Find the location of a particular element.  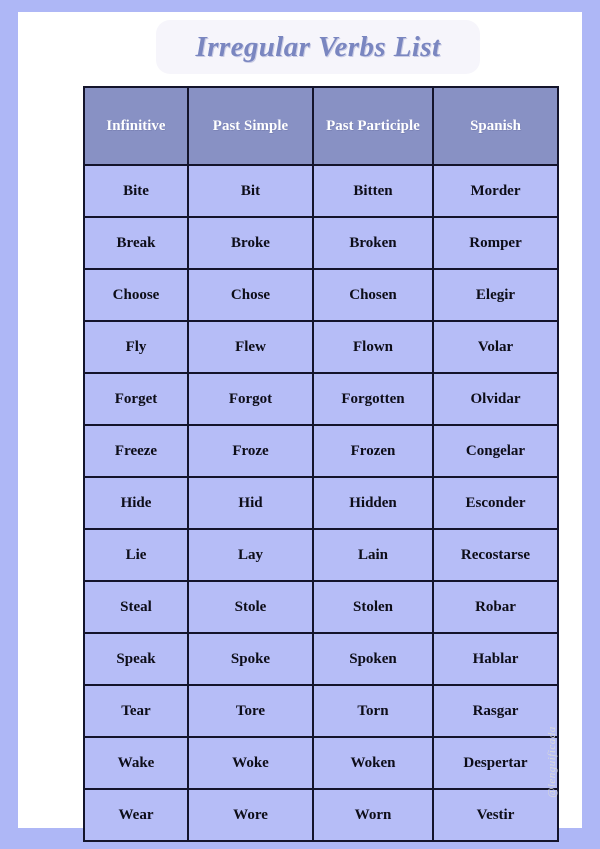

cell-spanish: Recostarse is located at coordinates (495, 555).